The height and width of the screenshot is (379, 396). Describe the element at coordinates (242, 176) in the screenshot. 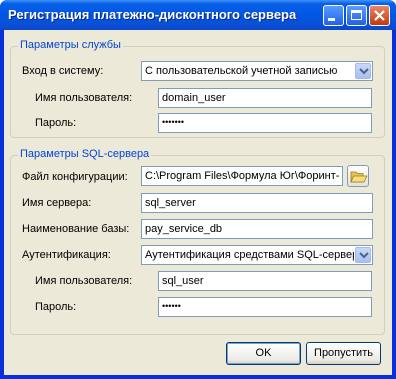

I see `config-file-input: C:\Program Files\Формула Юг\Форинт-` at that location.